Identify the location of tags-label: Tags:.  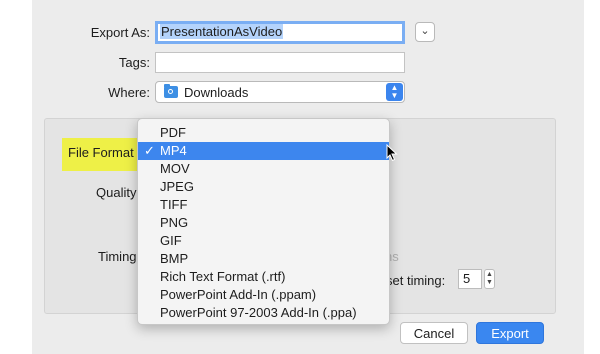
(134, 62).